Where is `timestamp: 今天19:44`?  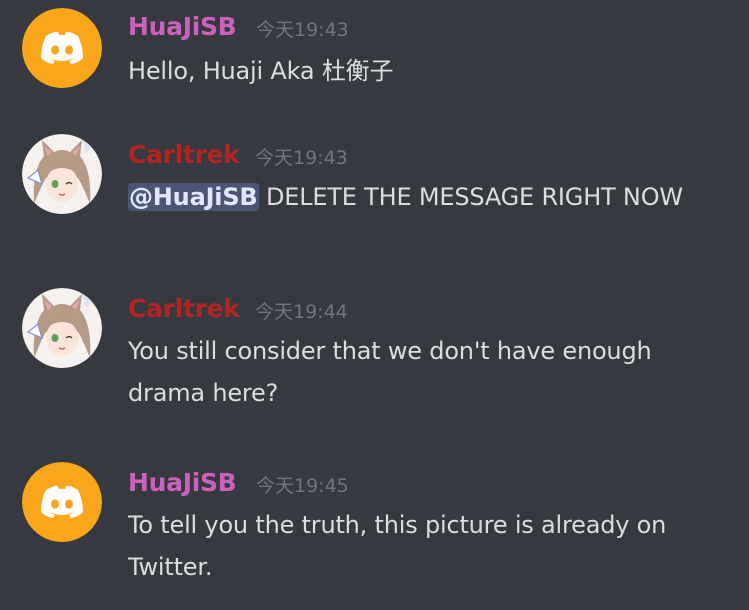
timestamp: 今天19:44 is located at coordinates (301, 312).